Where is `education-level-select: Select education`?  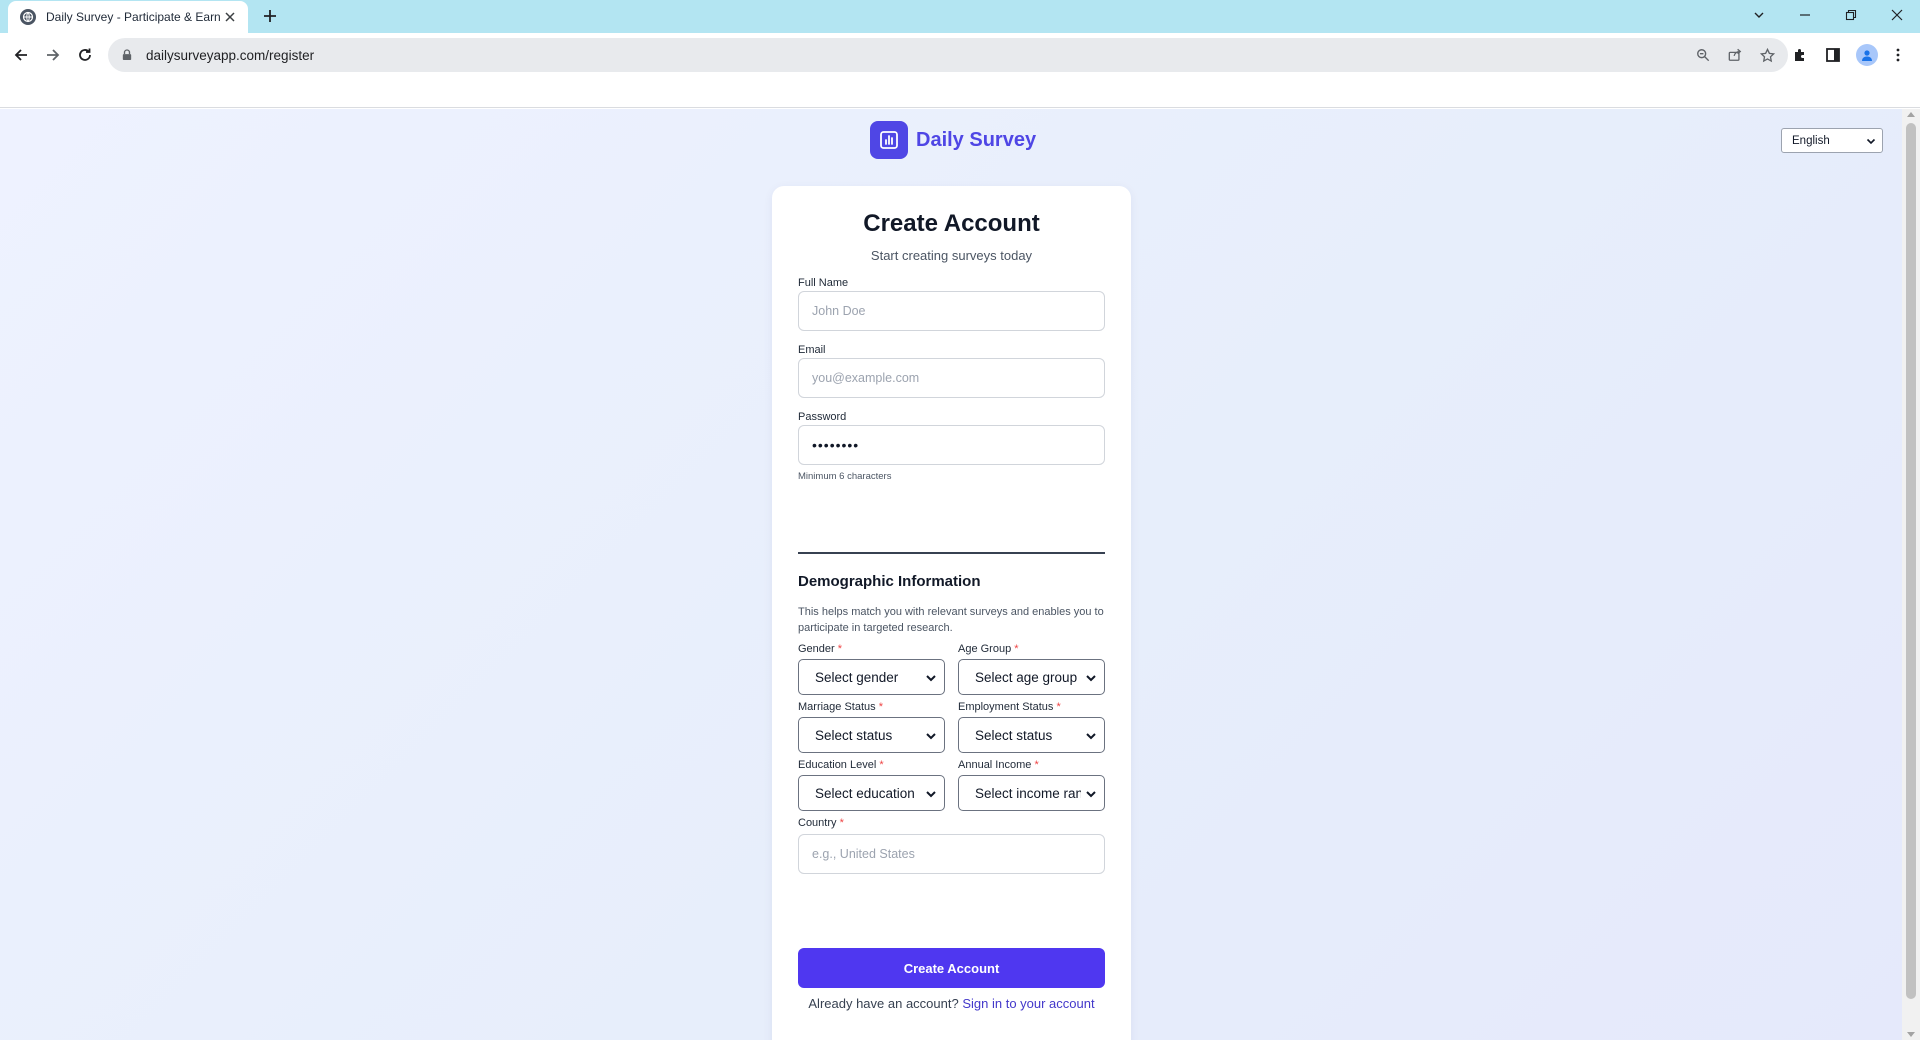 education-level-select: Select education is located at coordinates (871, 793).